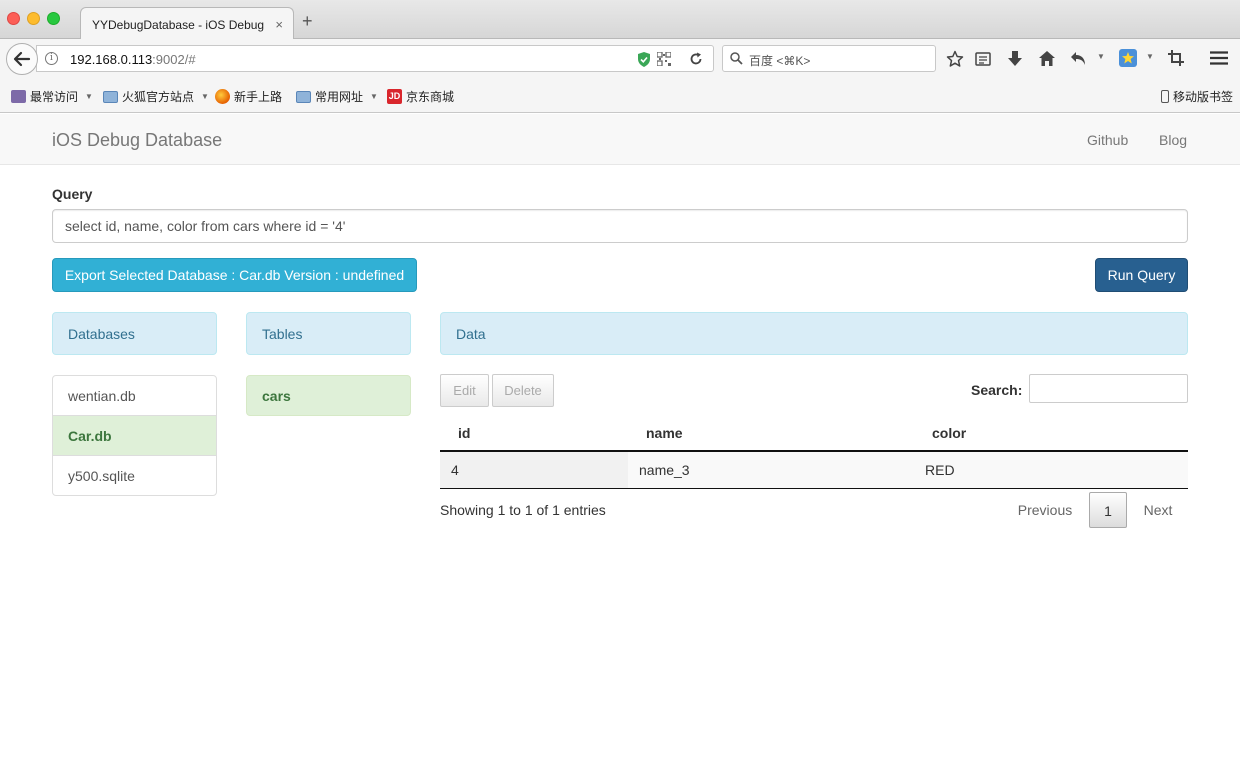 Image resolution: width=1240 pixels, height=774 pixels. Describe the element at coordinates (1045, 510) in the screenshot. I see `pagination-previous: Previous` at that location.